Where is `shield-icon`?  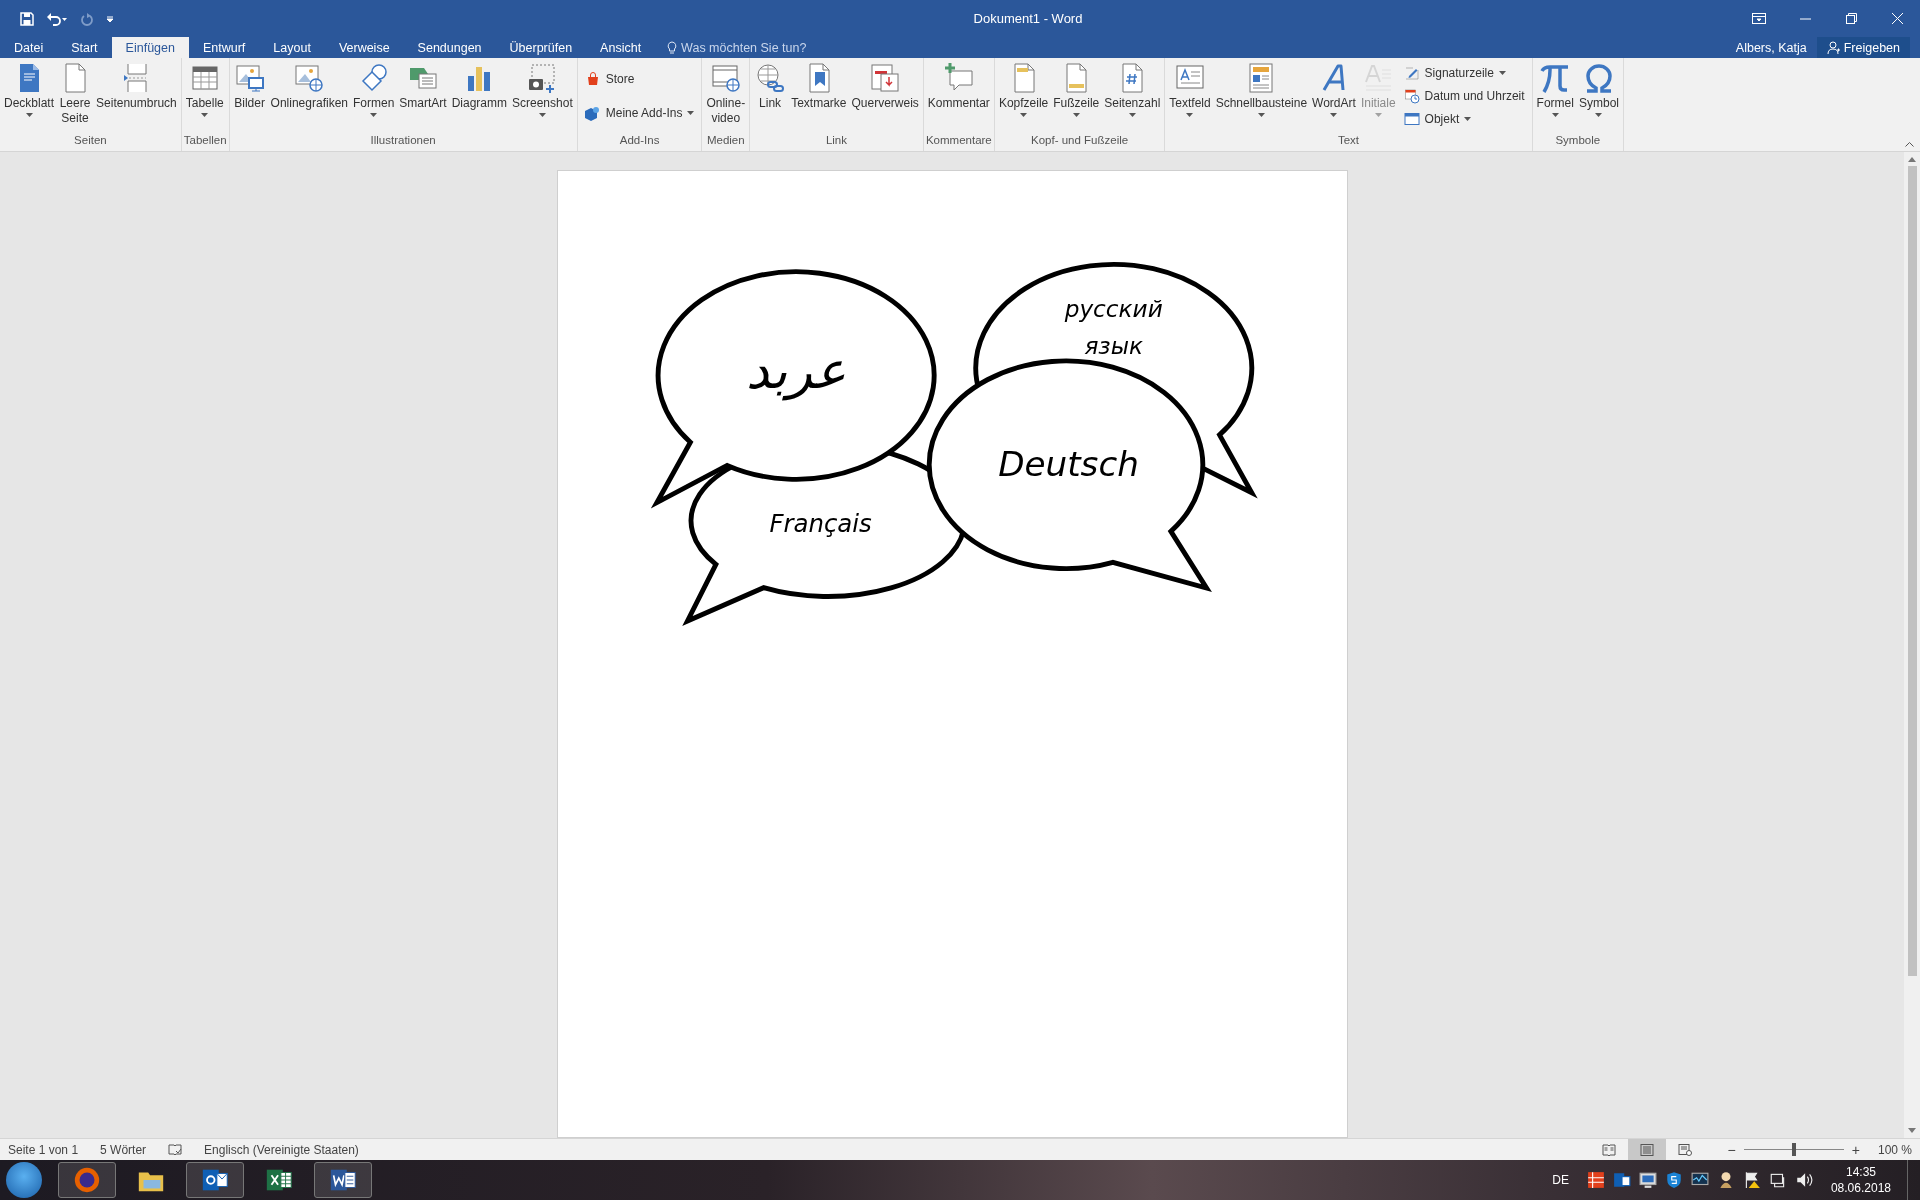 shield-icon is located at coordinates (1673, 1180).